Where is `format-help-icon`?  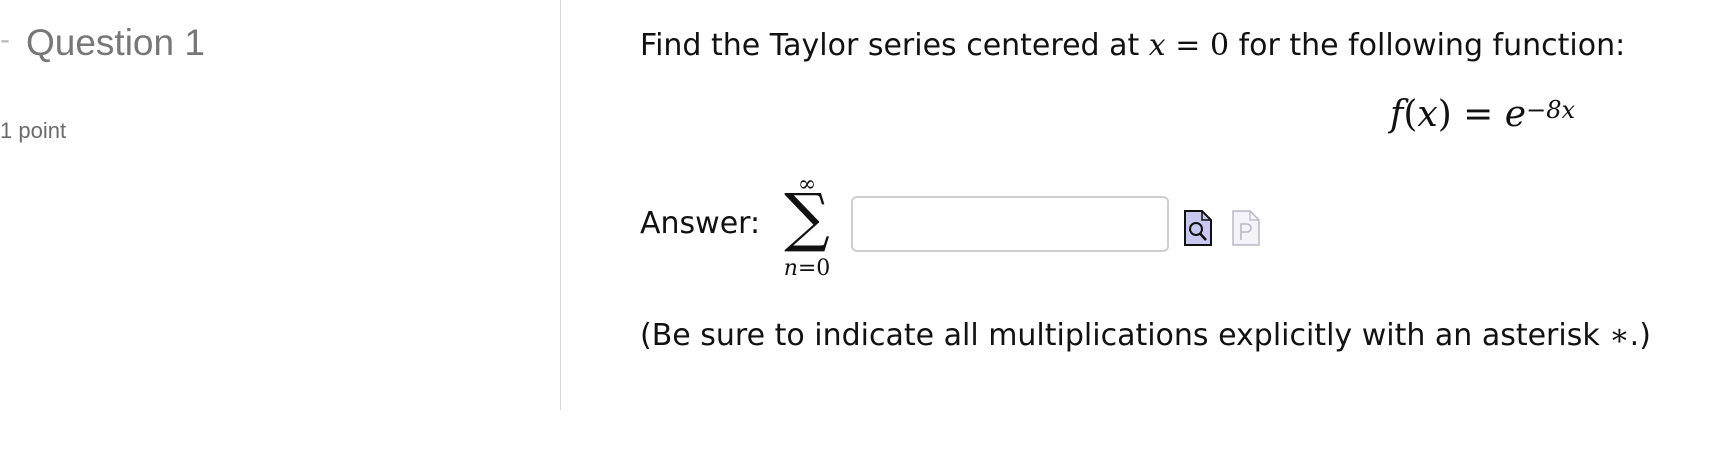
format-help-icon is located at coordinates (1246, 228).